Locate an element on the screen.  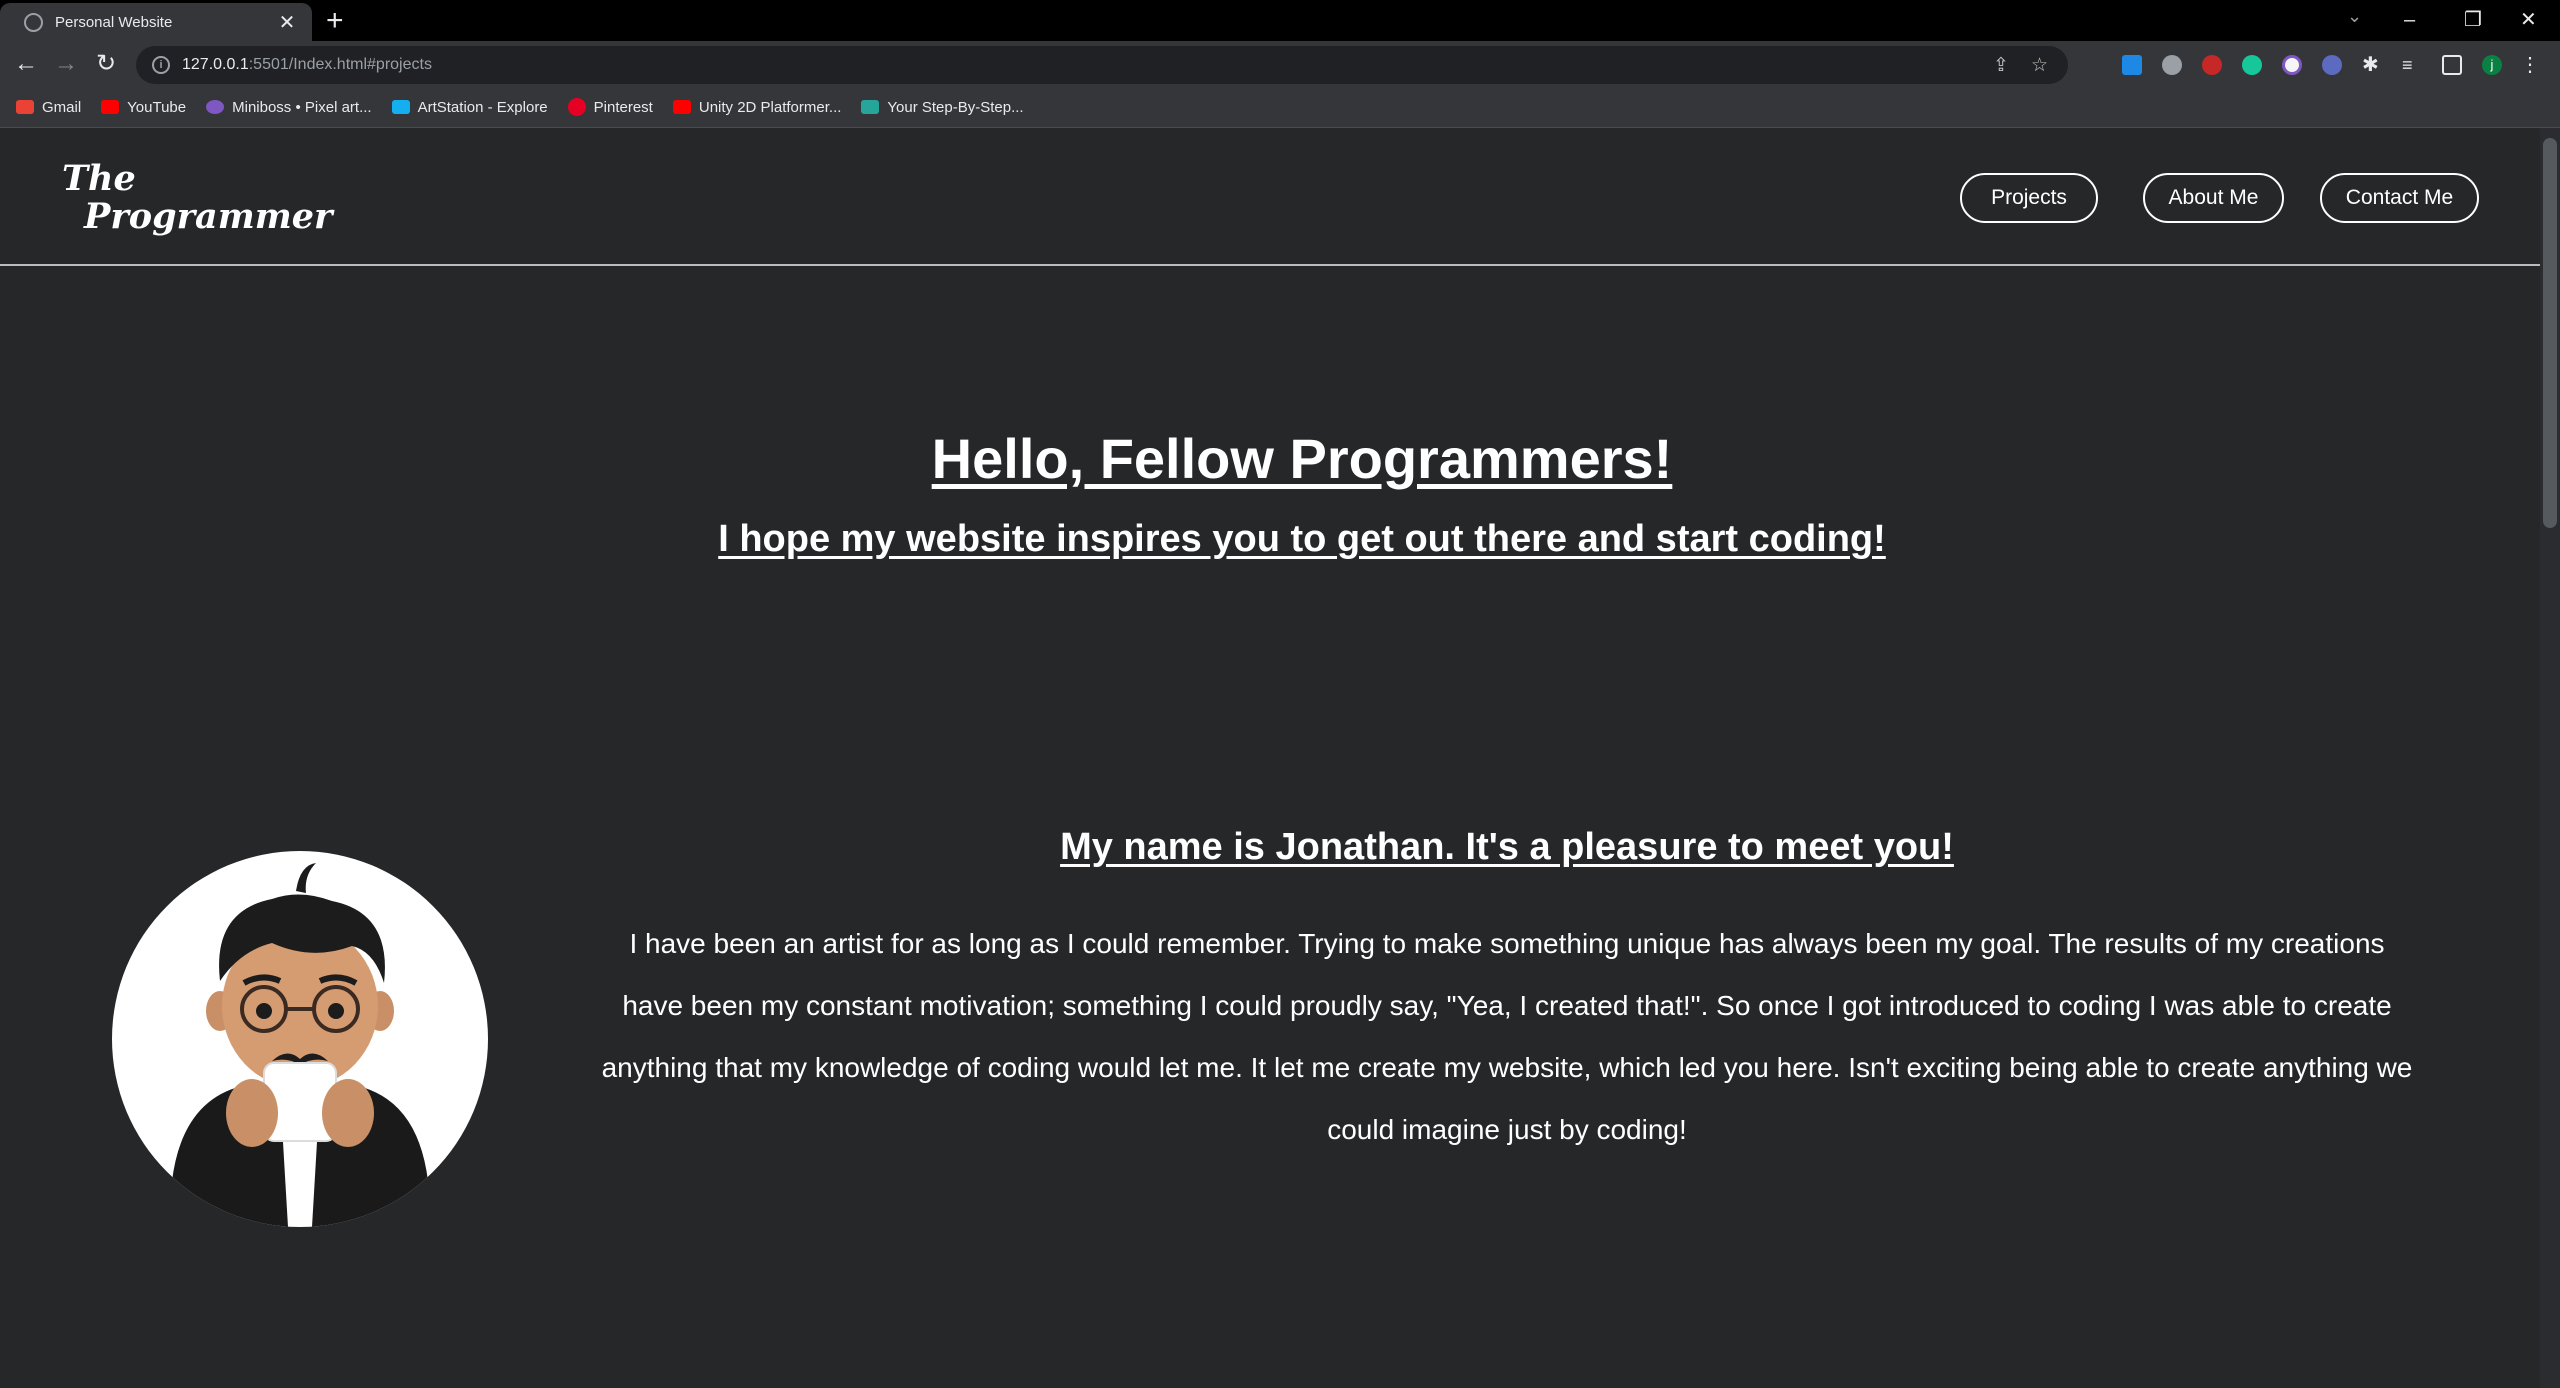
bookmark-pinterest: Pinterest is located at coordinates (610, 107).